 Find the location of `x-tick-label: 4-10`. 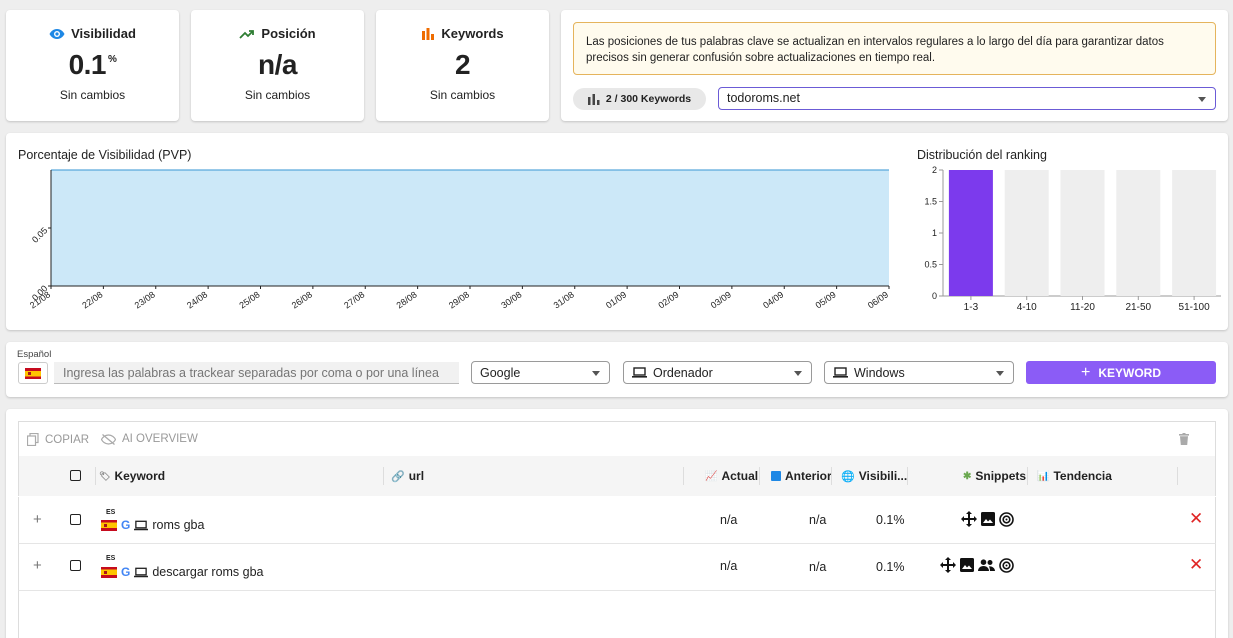

x-tick-label: 4-10 is located at coordinates (1027, 307).